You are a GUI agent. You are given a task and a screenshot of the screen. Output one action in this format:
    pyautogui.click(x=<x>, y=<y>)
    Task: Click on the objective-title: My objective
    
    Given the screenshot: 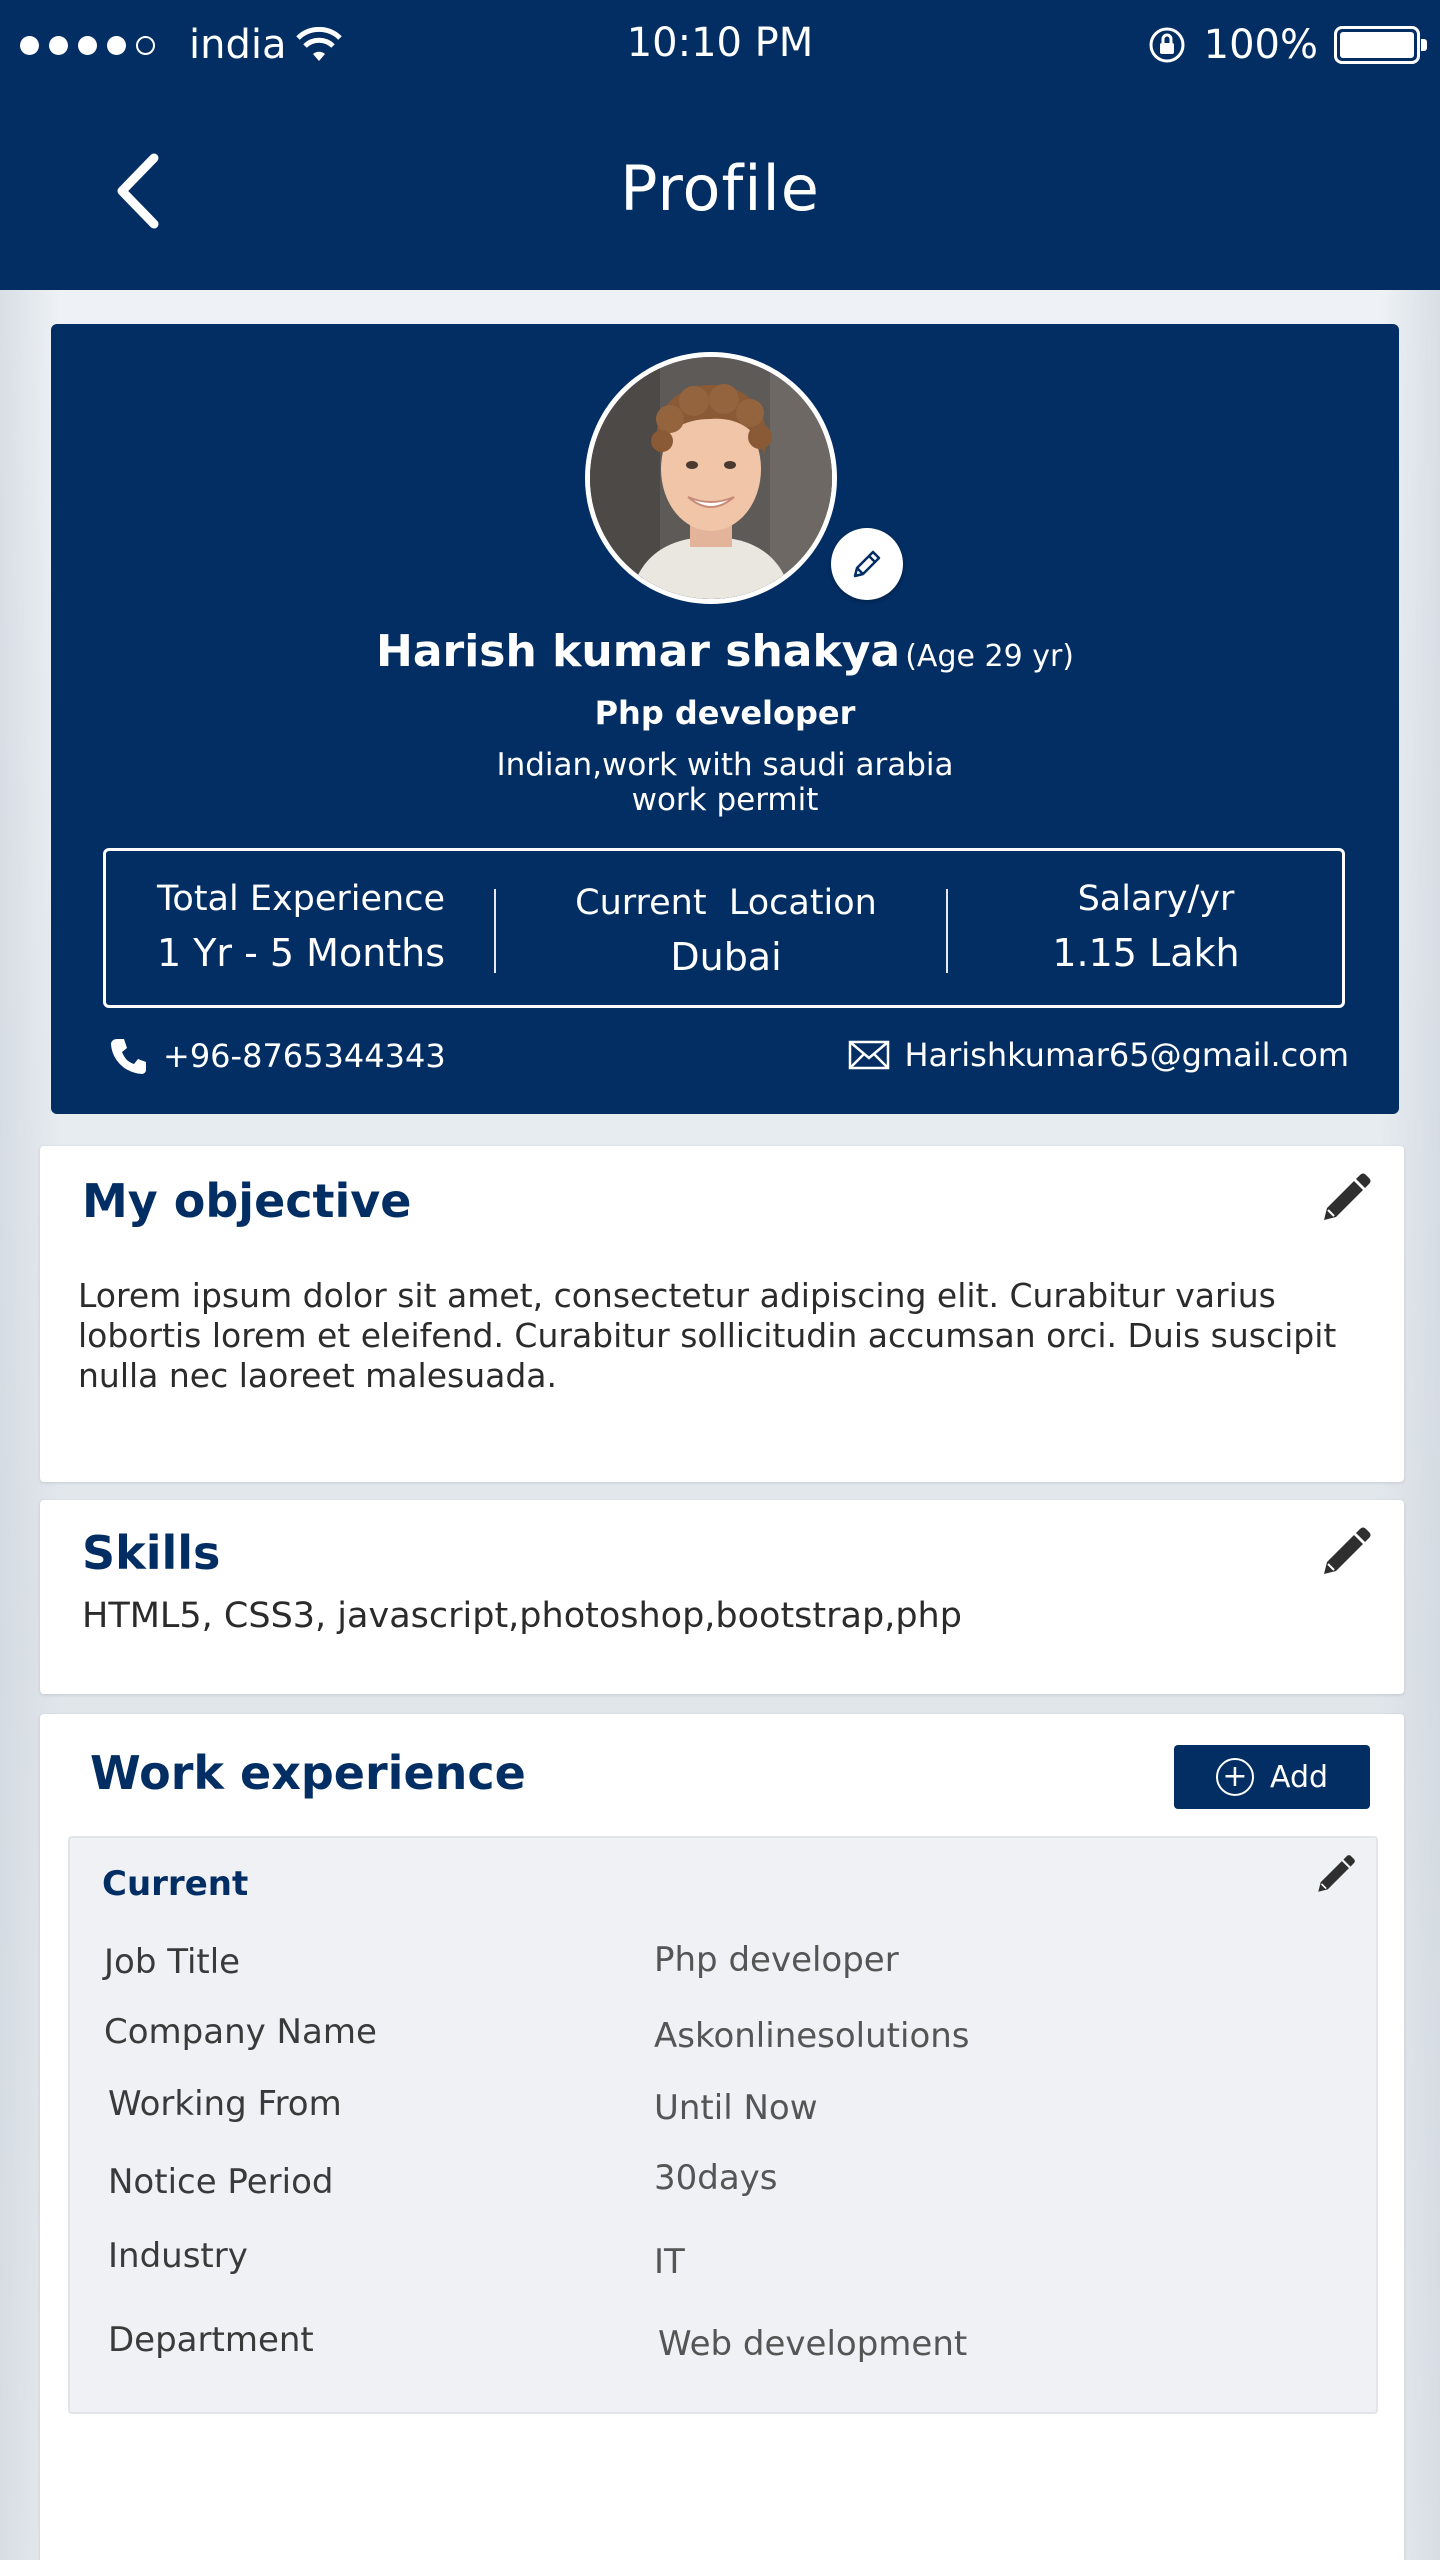 What is the action you would take?
    pyautogui.click(x=247, y=1201)
    